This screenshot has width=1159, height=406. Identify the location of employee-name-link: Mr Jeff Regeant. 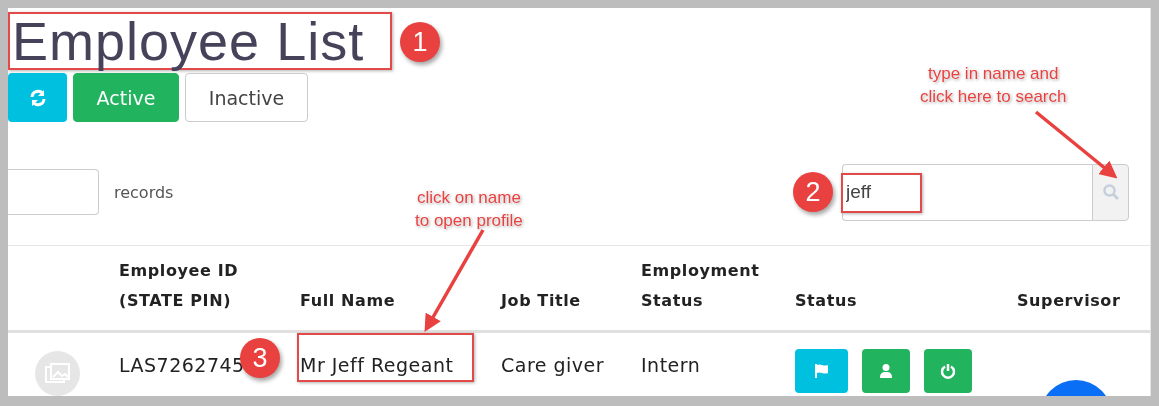
(377, 364).